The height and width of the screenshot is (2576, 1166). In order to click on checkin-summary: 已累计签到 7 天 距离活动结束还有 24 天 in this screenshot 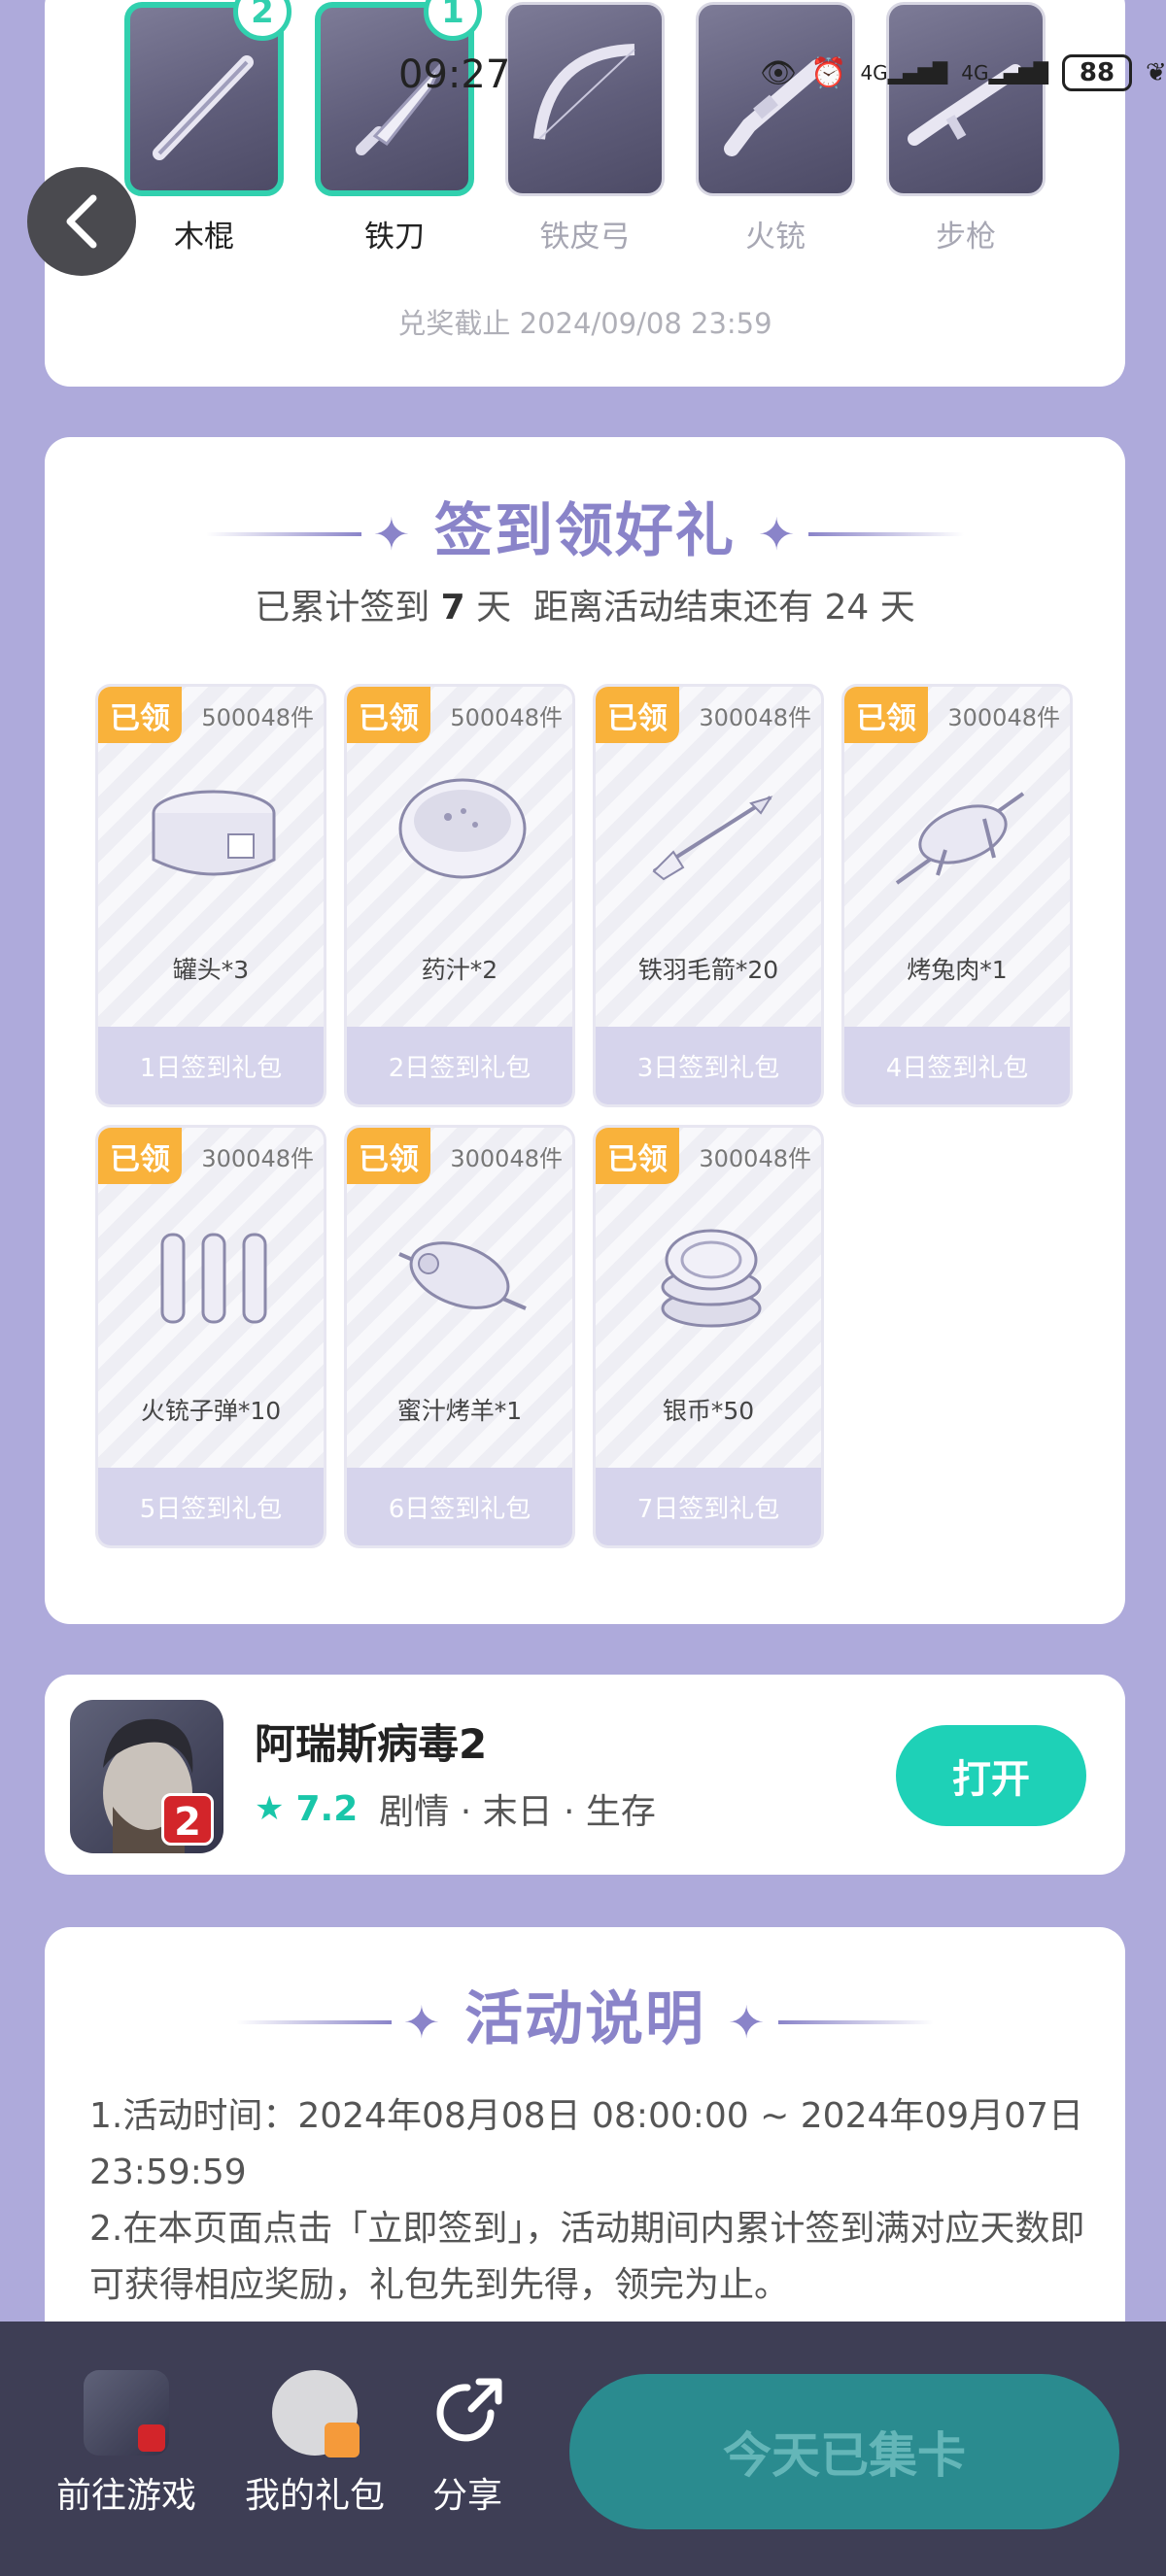, I will do `click(585, 607)`.